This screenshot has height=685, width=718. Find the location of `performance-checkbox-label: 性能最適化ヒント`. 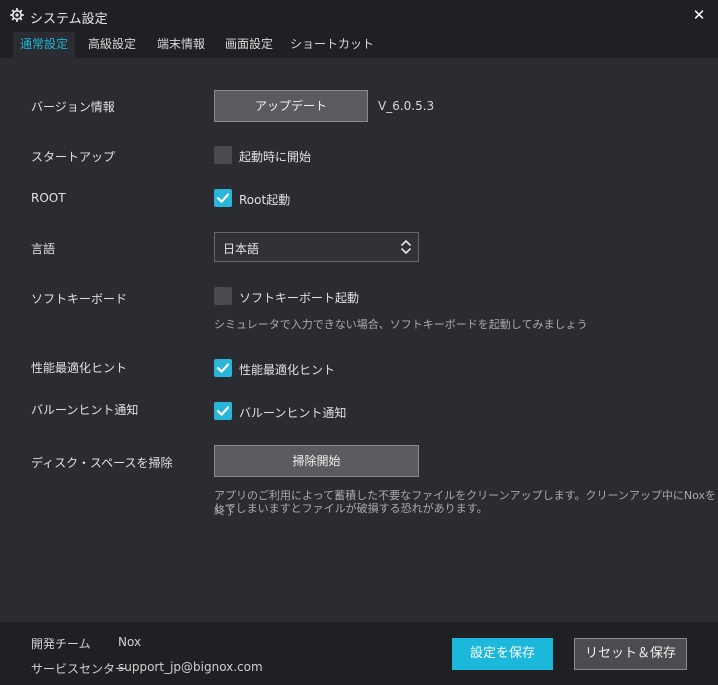

performance-checkbox-label: 性能最適化ヒント is located at coordinates (287, 369).